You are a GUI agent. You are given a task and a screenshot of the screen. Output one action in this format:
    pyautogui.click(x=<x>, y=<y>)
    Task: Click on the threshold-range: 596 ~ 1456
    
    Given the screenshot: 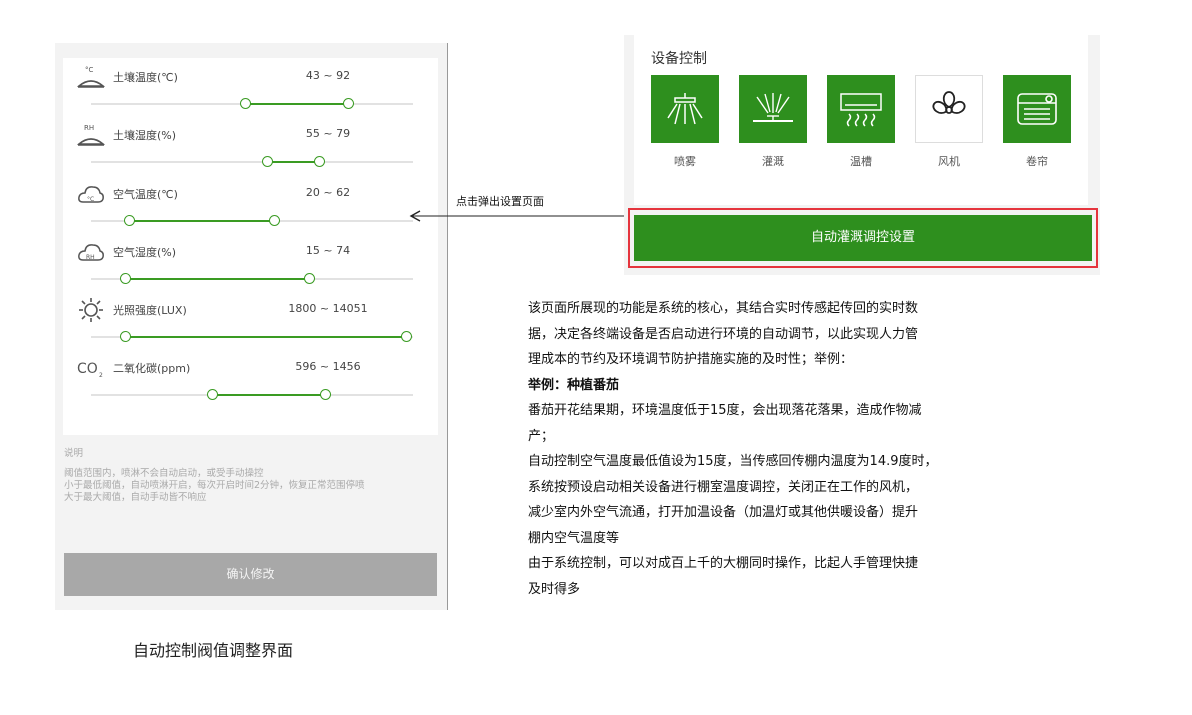 What is the action you would take?
    pyautogui.click(x=328, y=366)
    